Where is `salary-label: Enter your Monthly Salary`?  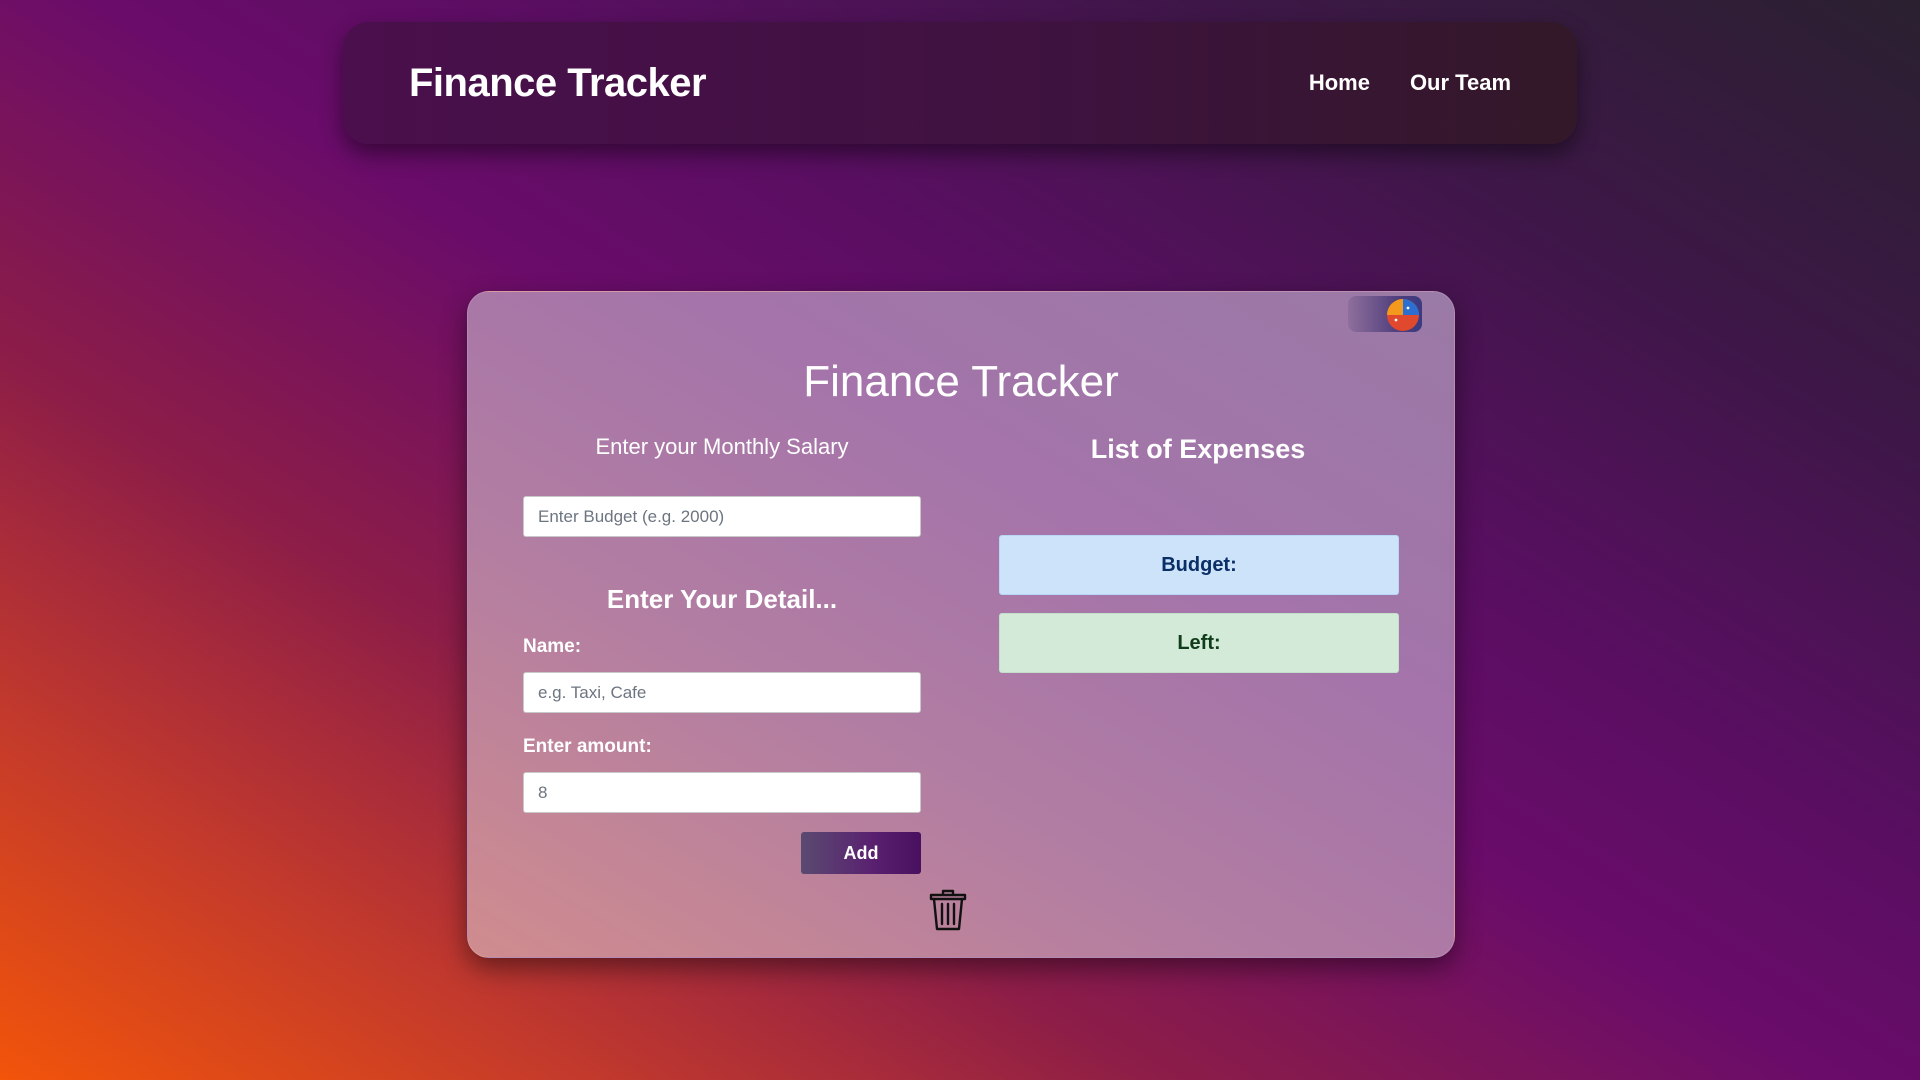
salary-label: Enter your Monthly Salary is located at coordinates (722, 446).